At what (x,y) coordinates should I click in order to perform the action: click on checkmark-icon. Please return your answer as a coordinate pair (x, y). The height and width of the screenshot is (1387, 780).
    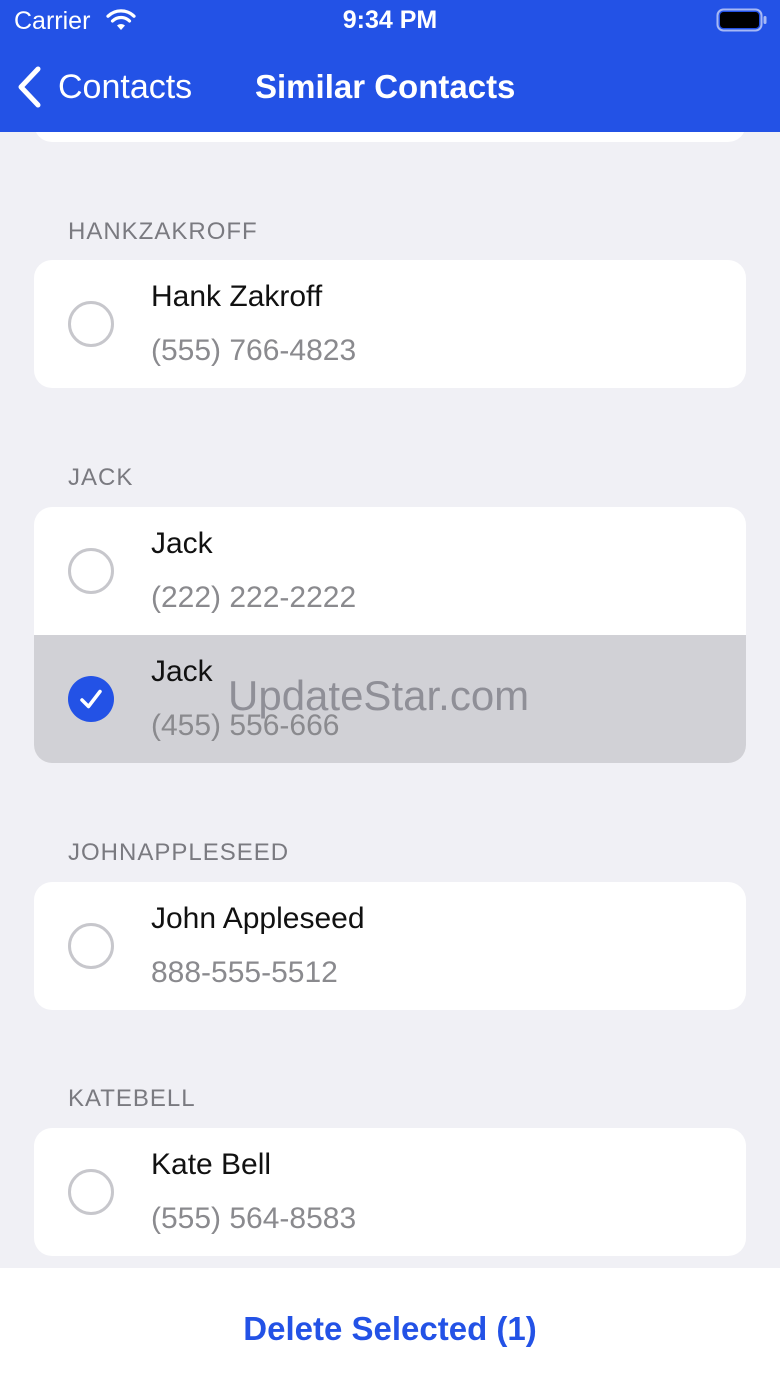
    Looking at the image, I should click on (91, 699).